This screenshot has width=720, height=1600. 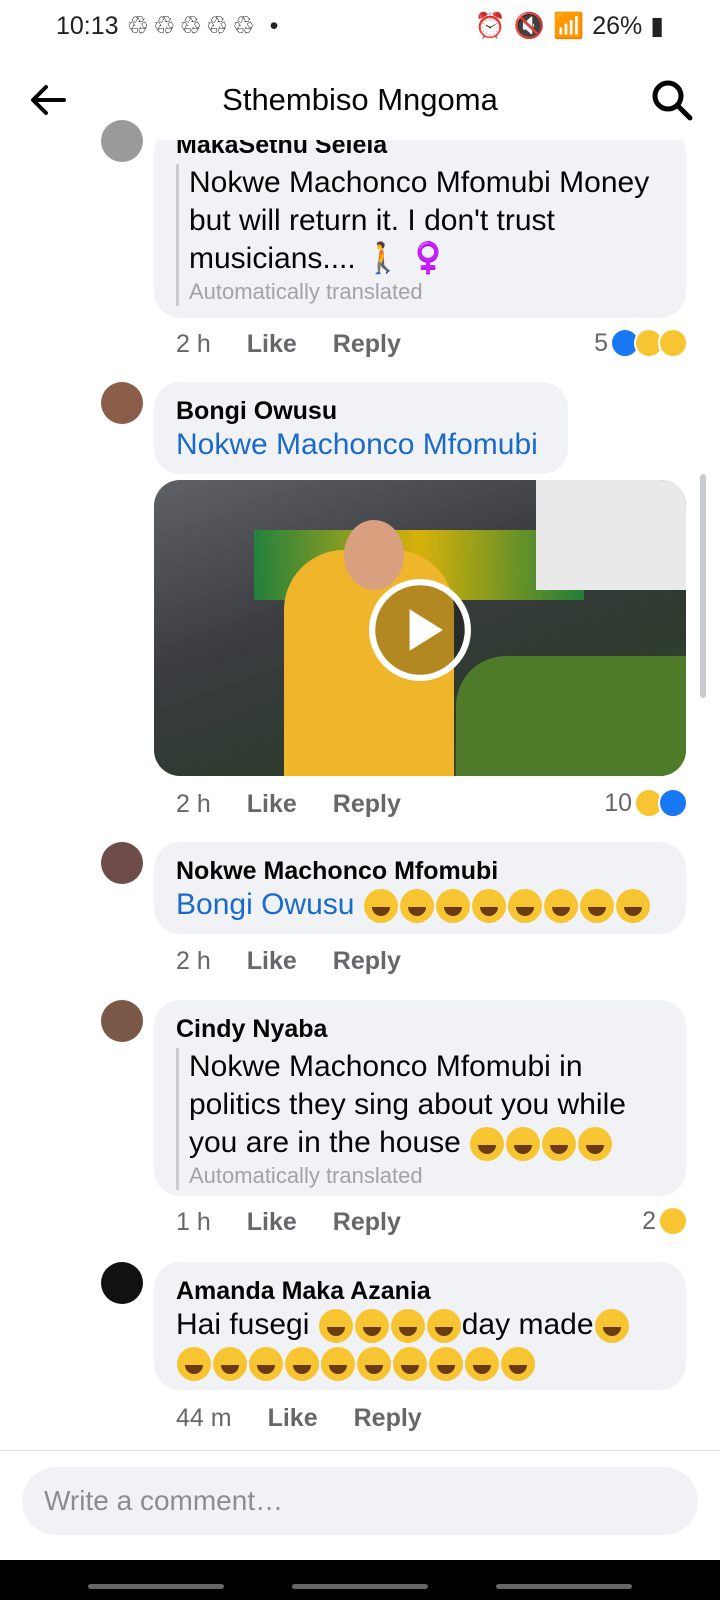 What do you see at coordinates (672, 100) in the screenshot?
I see `search-icon` at bounding box center [672, 100].